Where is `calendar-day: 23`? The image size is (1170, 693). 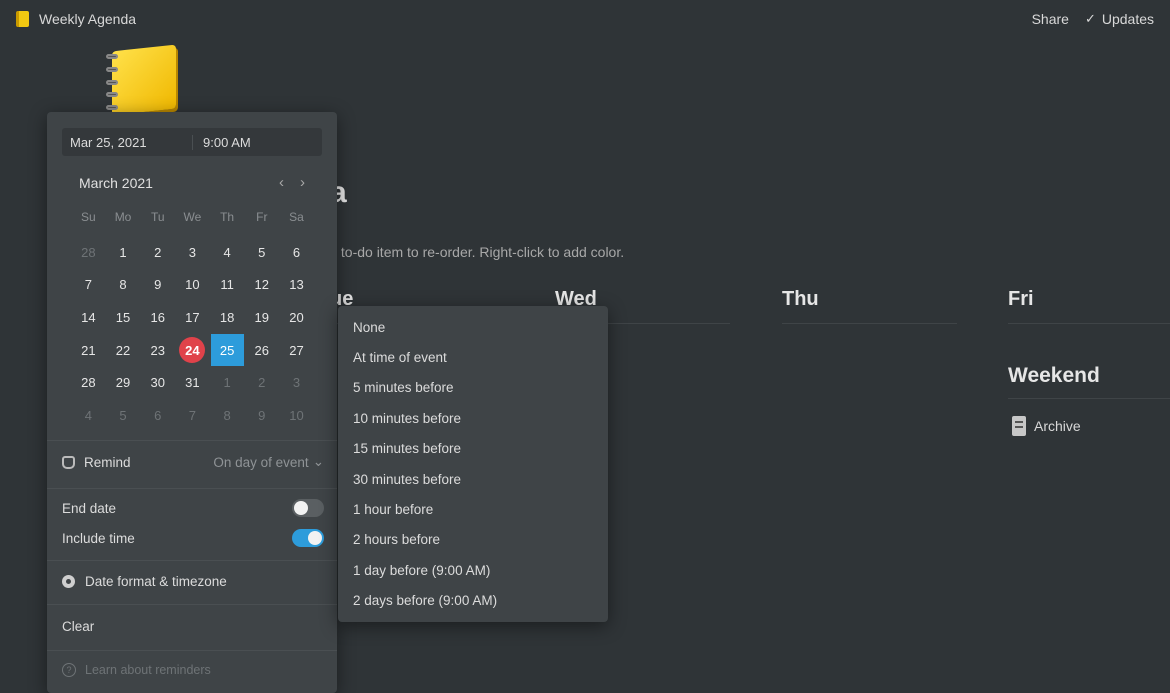
calendar-day: 23 is located at coordinates (157, 350).